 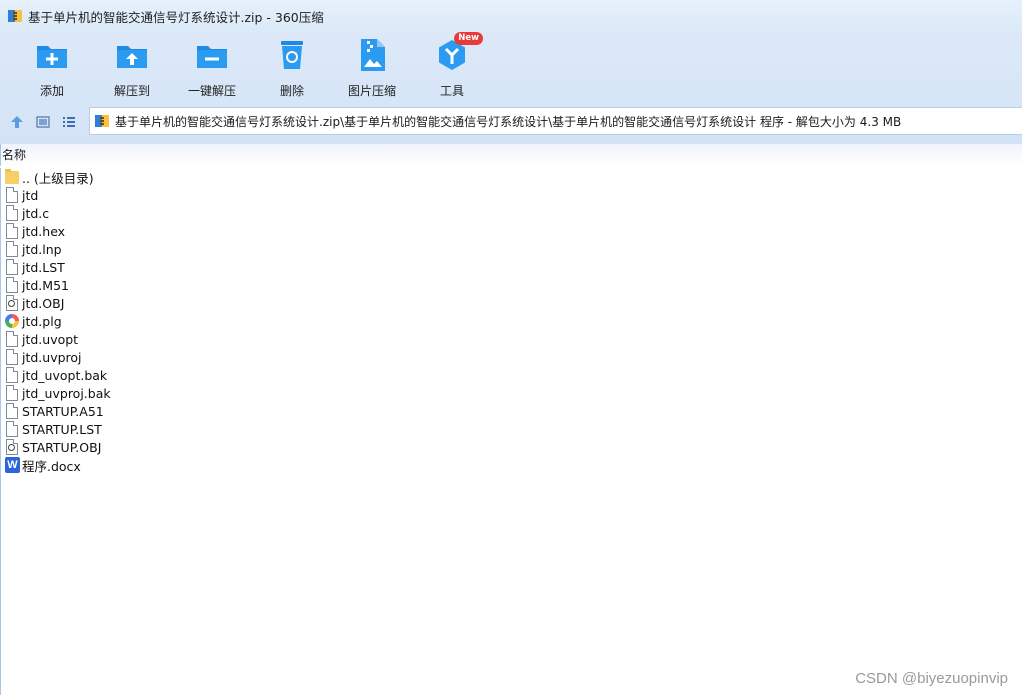 I want to click on list-item: jtd, so click(x=511, y=195).